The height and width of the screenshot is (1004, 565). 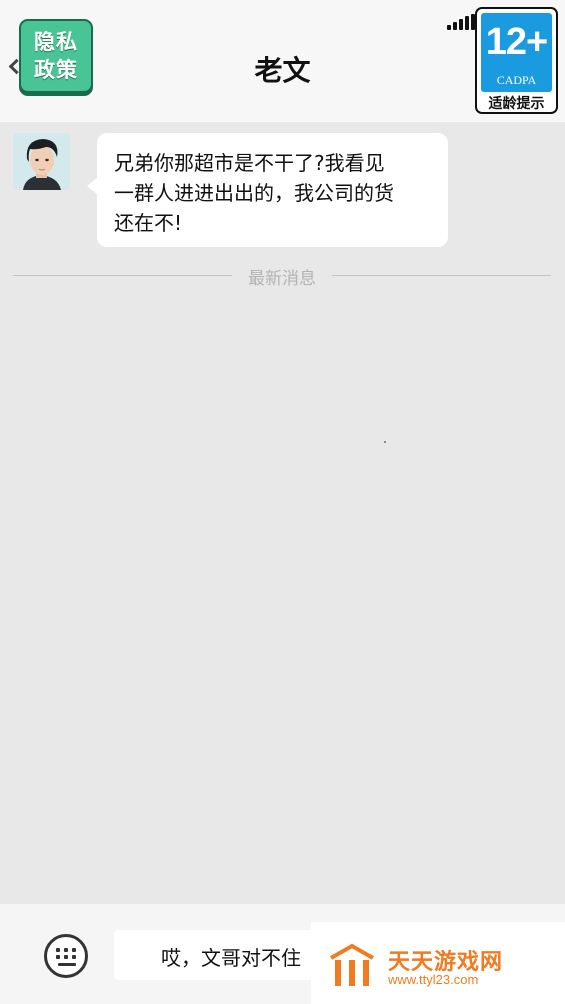 What do you see at coordinates (516, 104) in the screenshot?
I see `age-rating-label: 适龄提示` at bounding box center [516, 104].